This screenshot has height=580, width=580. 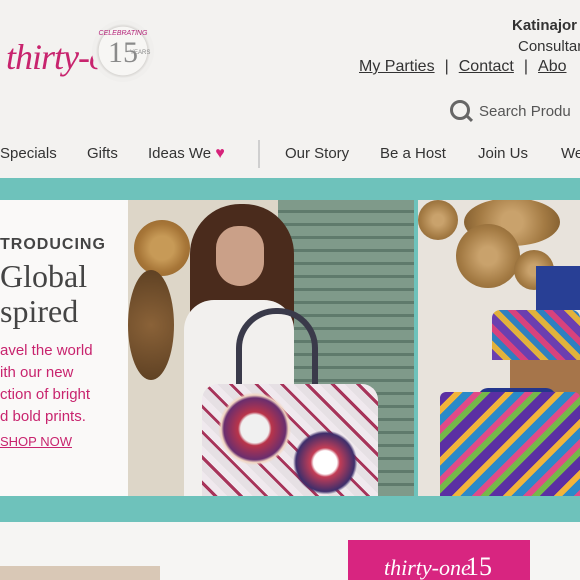 What do you see at coordinates (36, 441) in the screenshot?
I see `shop-now-link: SHOP NOW` at bounding box center [36, 441].